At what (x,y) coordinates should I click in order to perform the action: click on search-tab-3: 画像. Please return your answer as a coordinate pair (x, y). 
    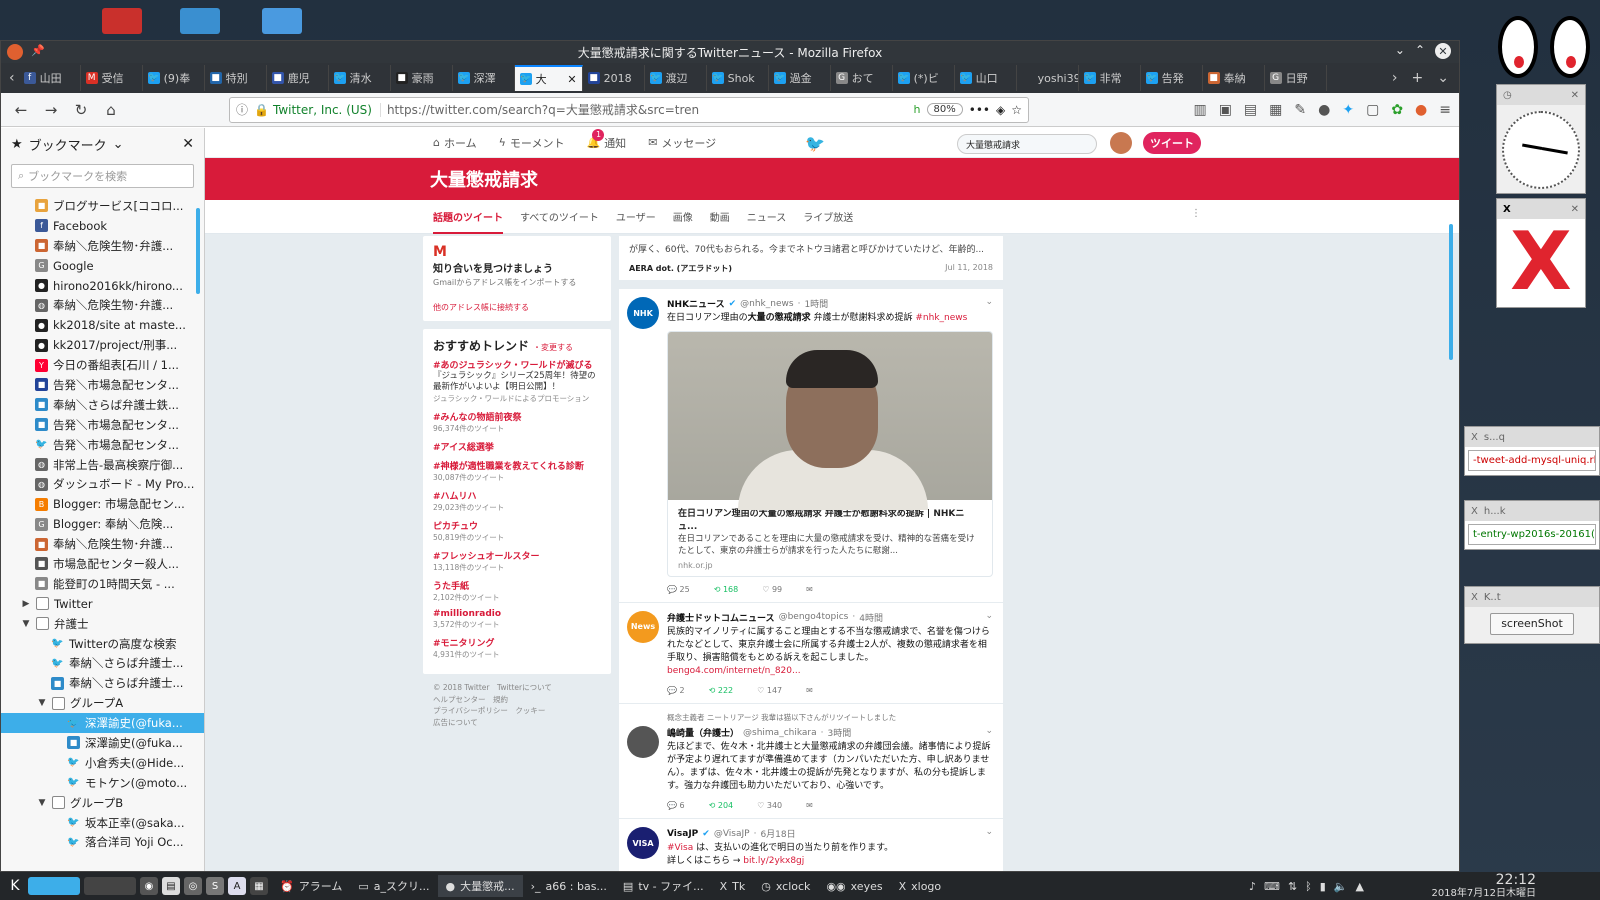
    Looking at the image, I should click on (683, 216).